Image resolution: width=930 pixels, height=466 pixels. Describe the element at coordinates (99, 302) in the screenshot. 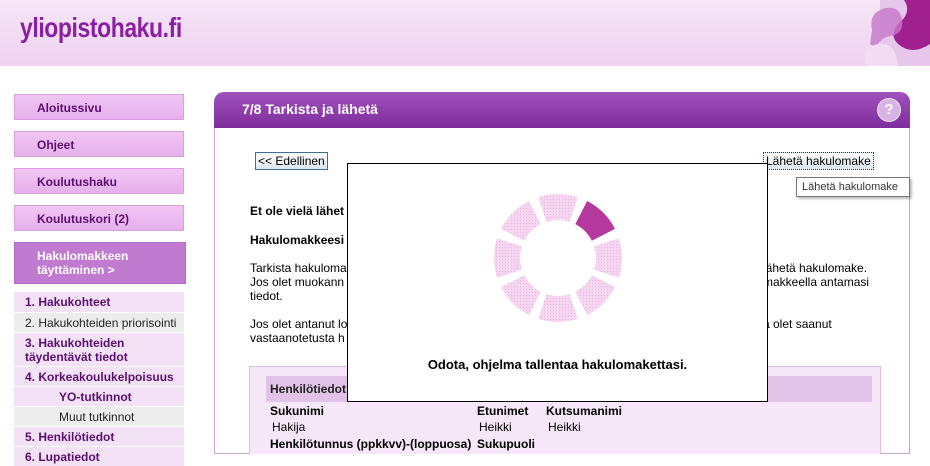

I see `step-hakukohteet: 1. Hakukohteet` at that location.